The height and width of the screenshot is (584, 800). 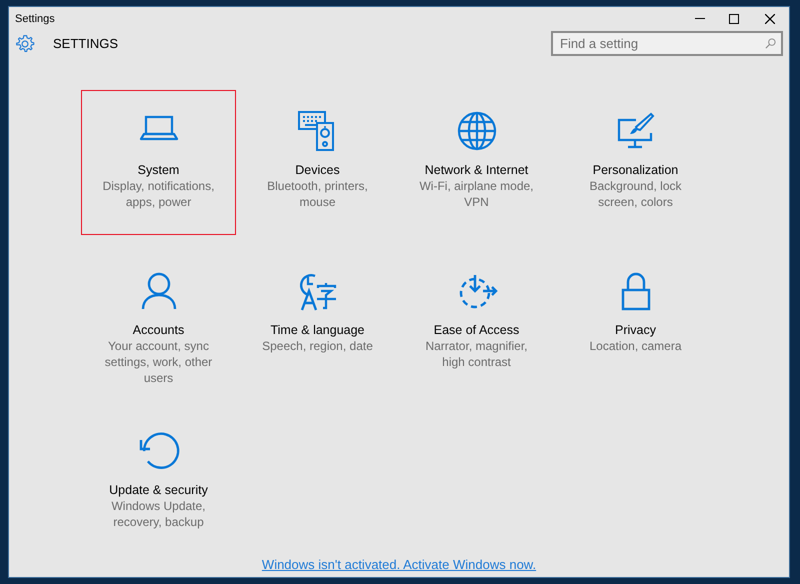 I want to click on search-field: Find a setting, so click(x=667, y=43).